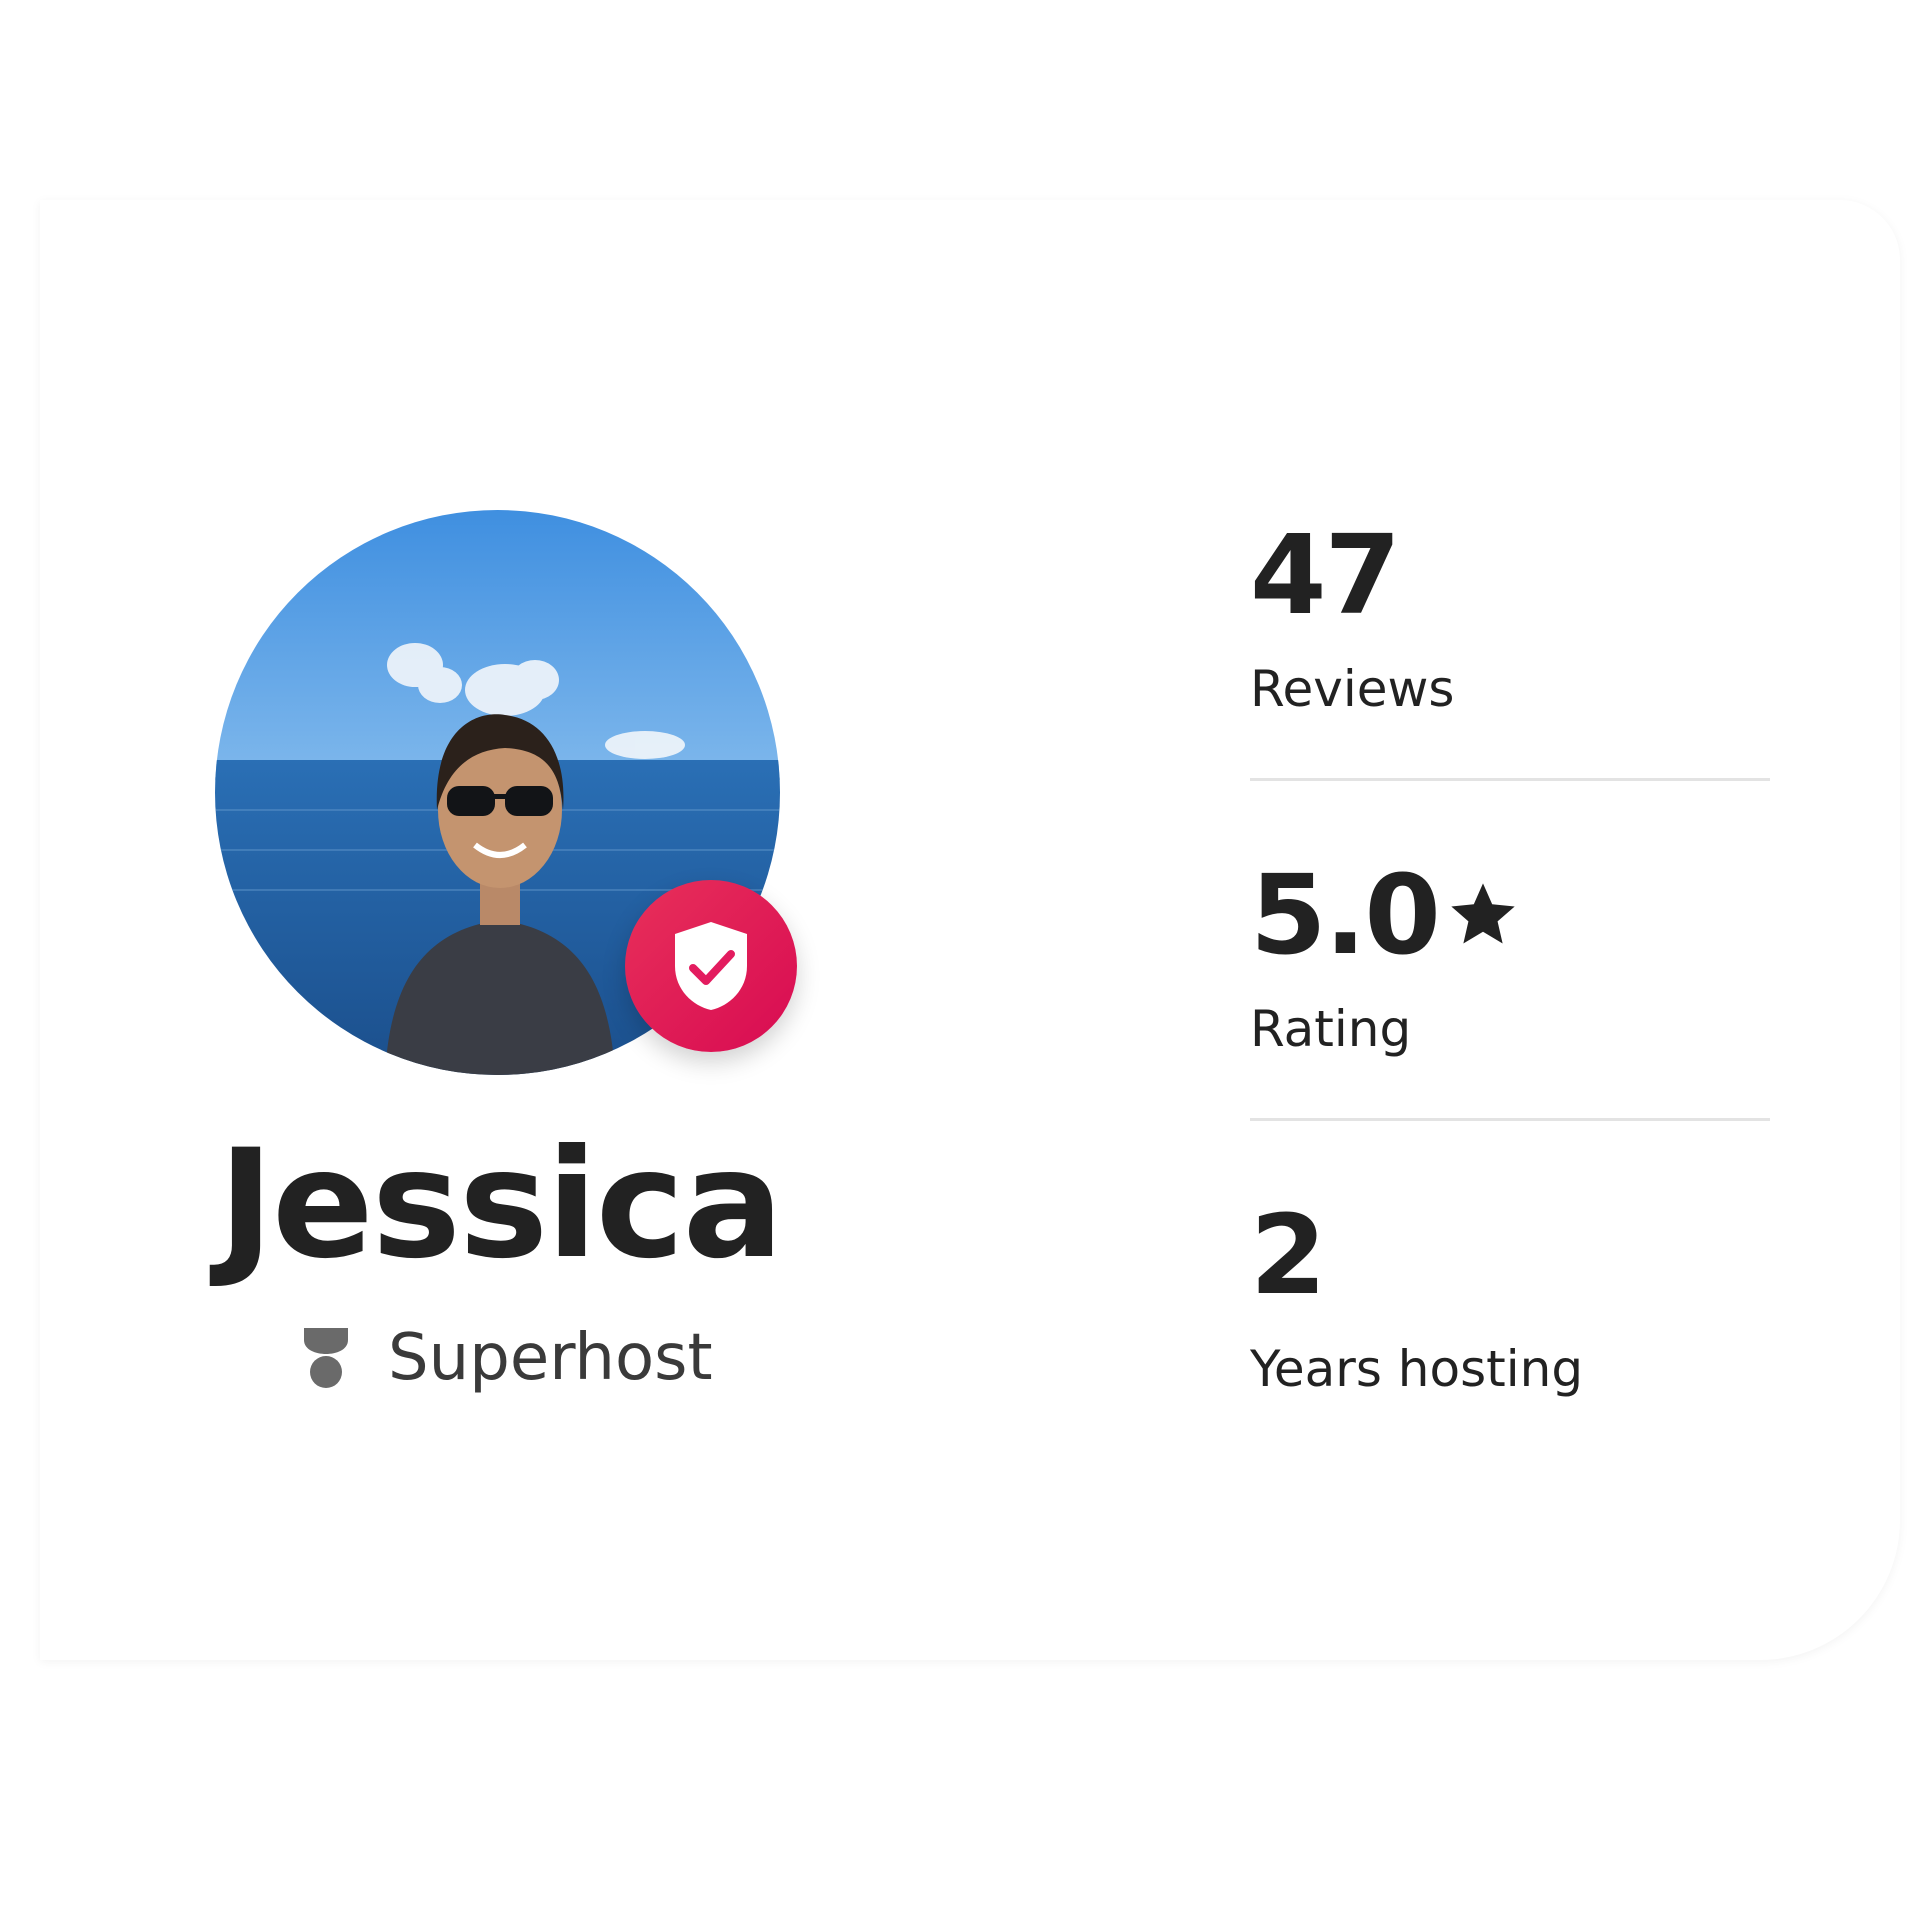 This screenshot has height=1920, width=1920. I want to click on verified-badge, so click(711, 966).